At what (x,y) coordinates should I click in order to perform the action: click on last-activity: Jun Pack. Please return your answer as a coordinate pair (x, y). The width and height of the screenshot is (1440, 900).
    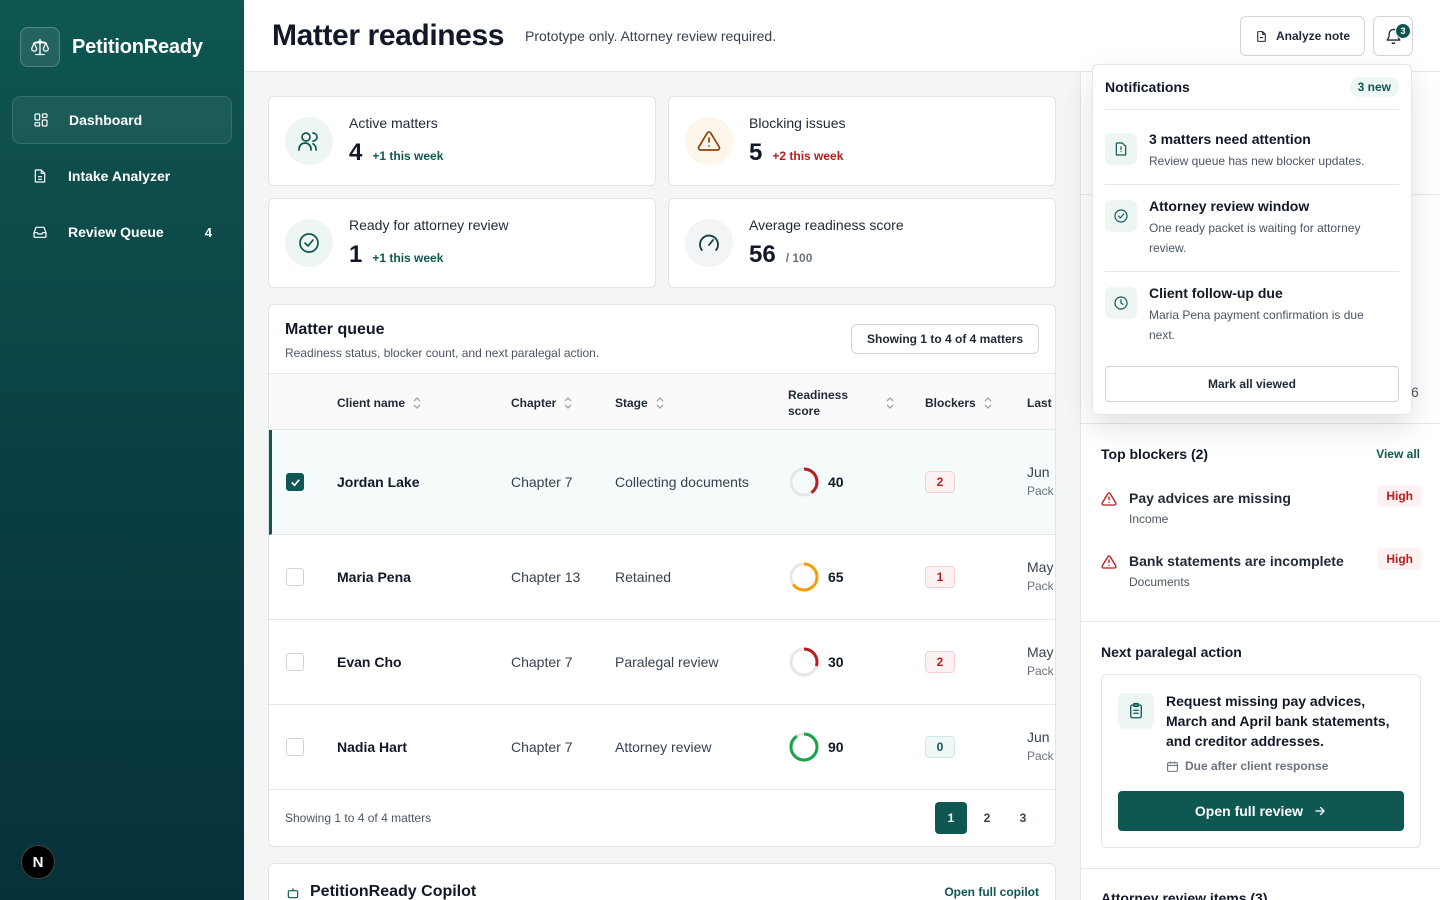
    Looking at the image, I should click on (1040, 746).